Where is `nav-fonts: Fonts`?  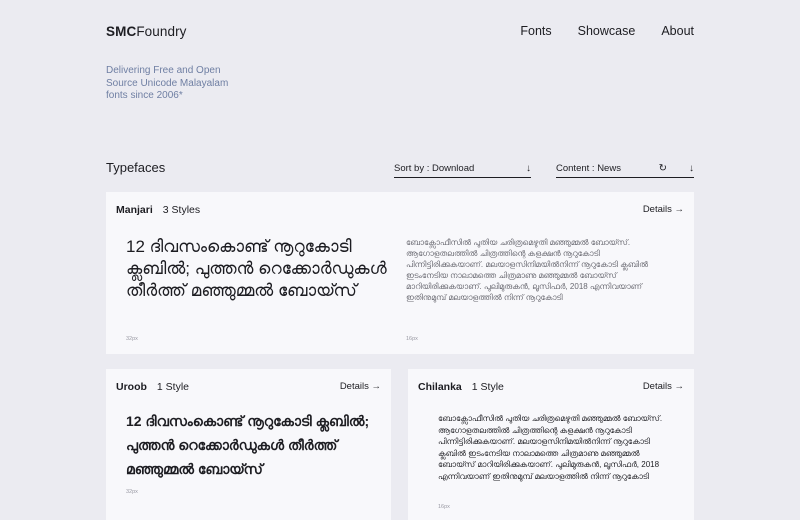 nav-fonts: Fonts is located at coordinates (535, 31).